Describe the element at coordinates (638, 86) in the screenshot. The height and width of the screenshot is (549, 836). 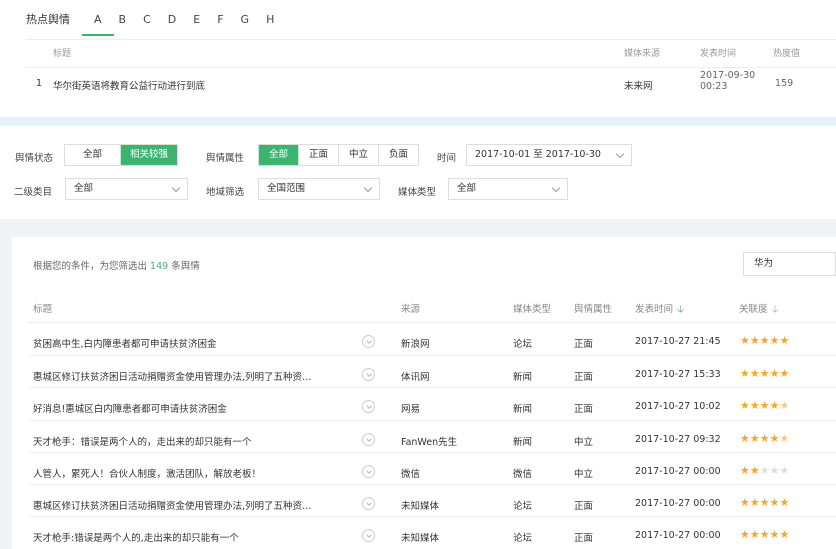
I see `hot-row-source: 未来网` at that location.